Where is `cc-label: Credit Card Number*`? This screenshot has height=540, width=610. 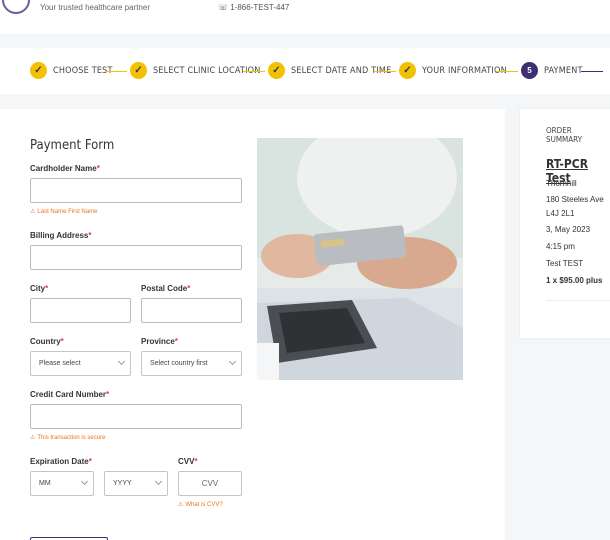 cc-label: Credit Card Number* is located at coordinates (70, 394).